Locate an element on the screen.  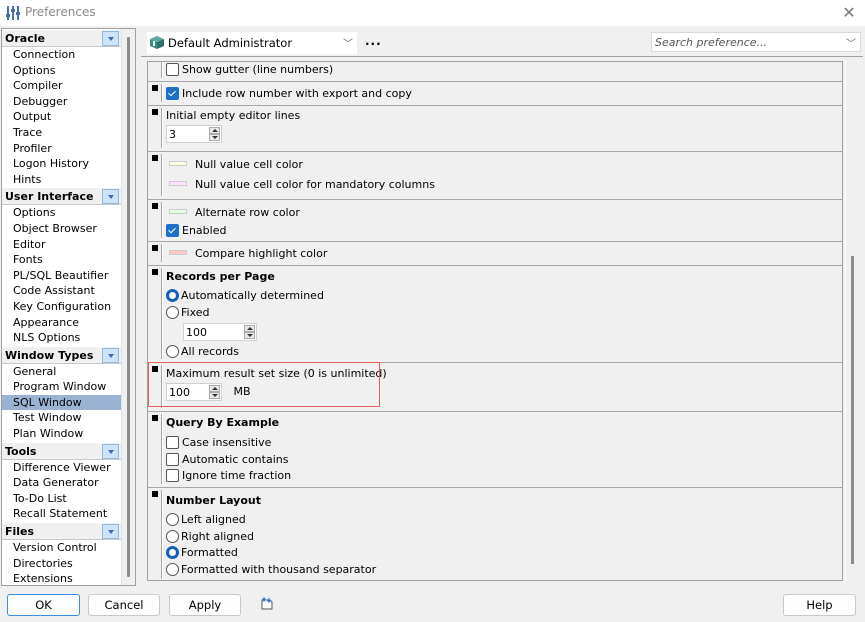
alternate-row-color-swatch is located at coordinates (178, 211).